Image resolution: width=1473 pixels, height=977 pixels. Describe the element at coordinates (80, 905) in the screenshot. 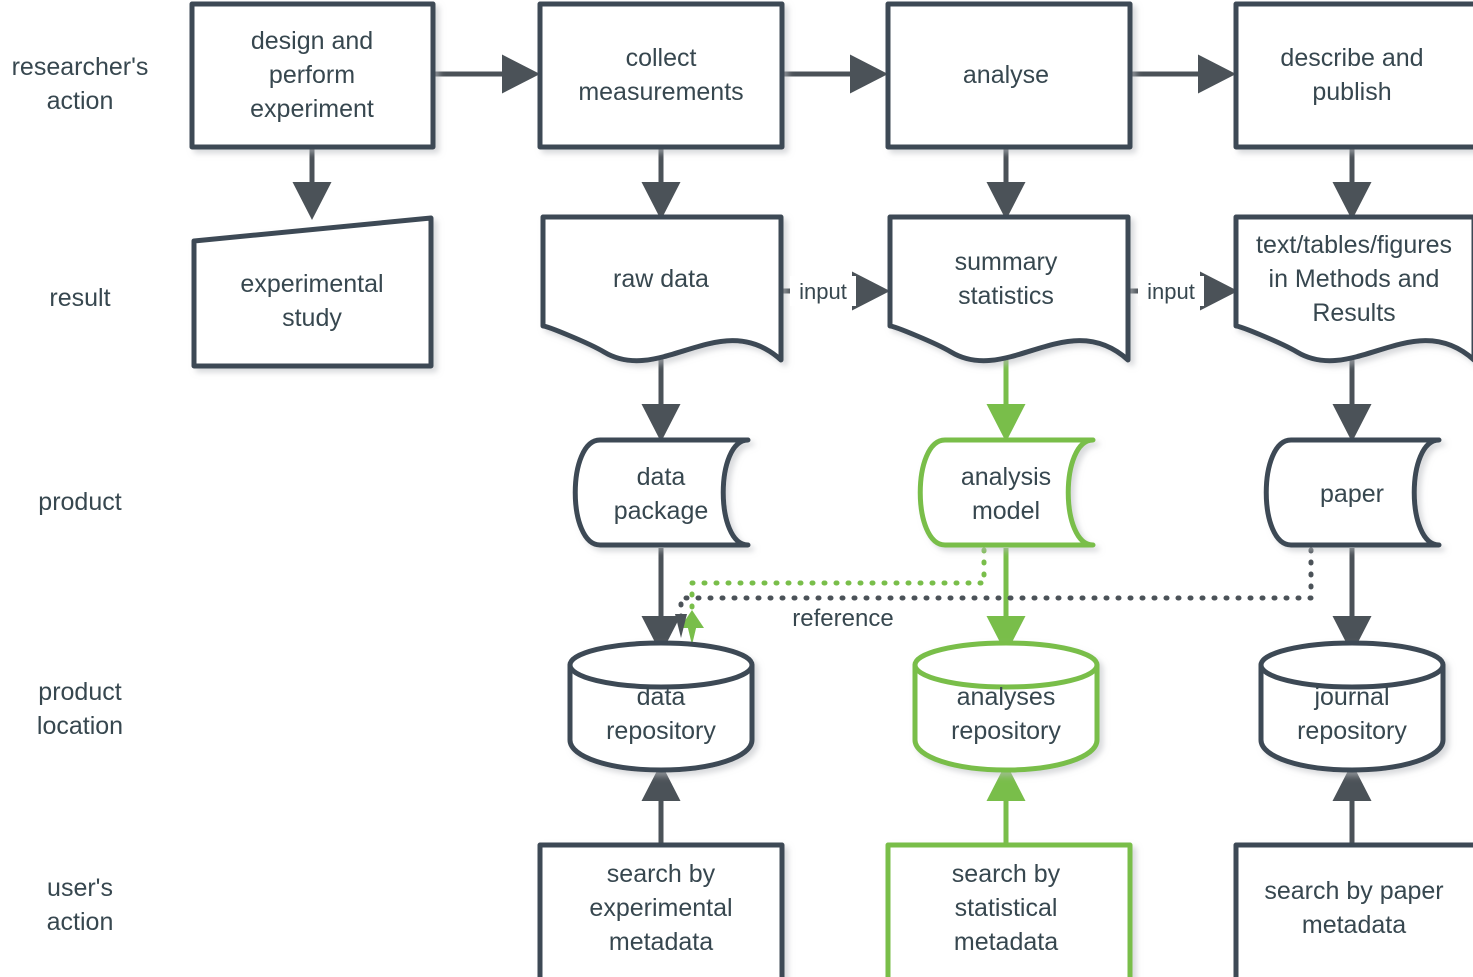

I see `row-label-users-action: user's action` at that location.